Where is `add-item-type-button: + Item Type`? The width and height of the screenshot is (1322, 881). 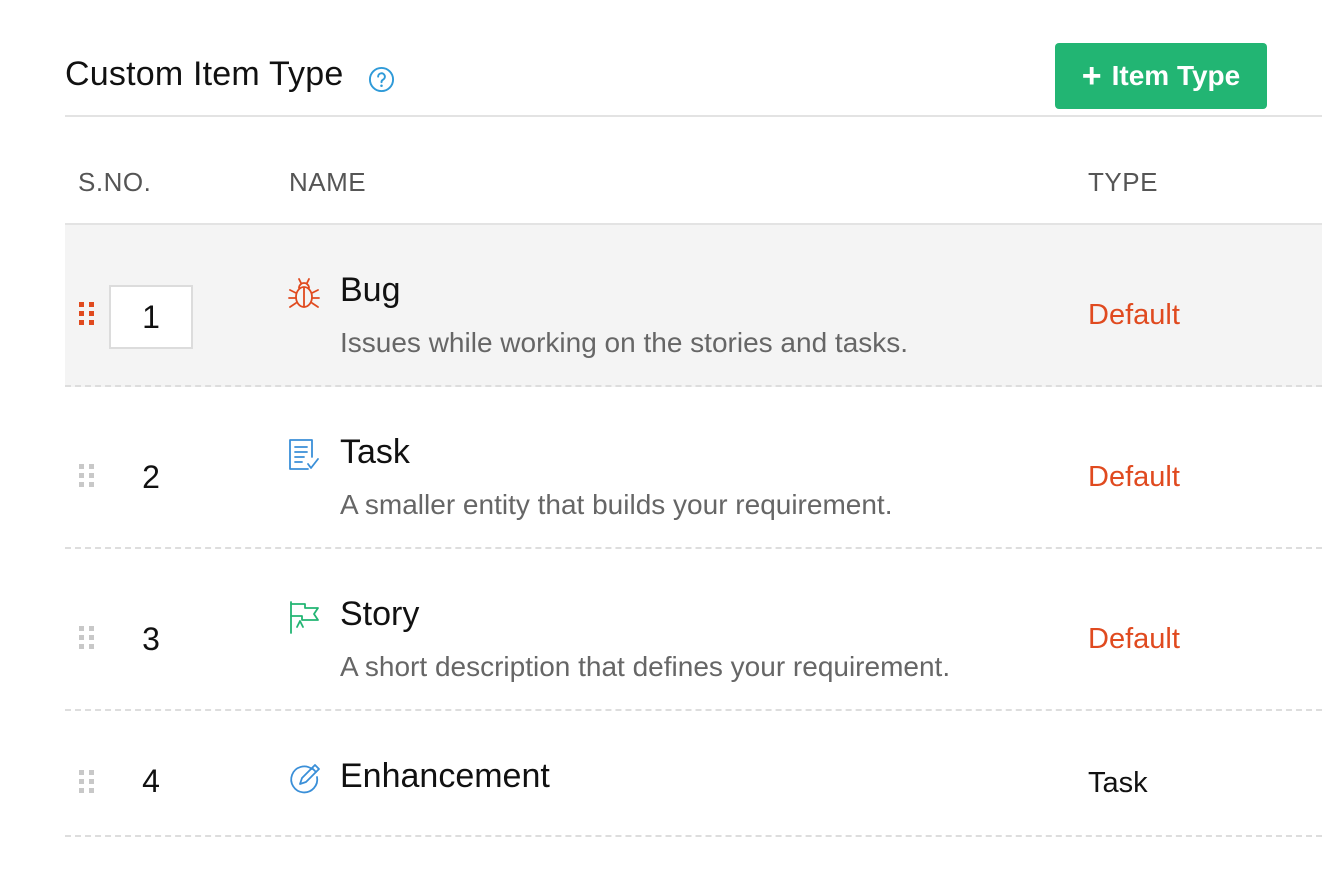
add-item-type-button: + Item Type is located at coordinates (1161, 76).